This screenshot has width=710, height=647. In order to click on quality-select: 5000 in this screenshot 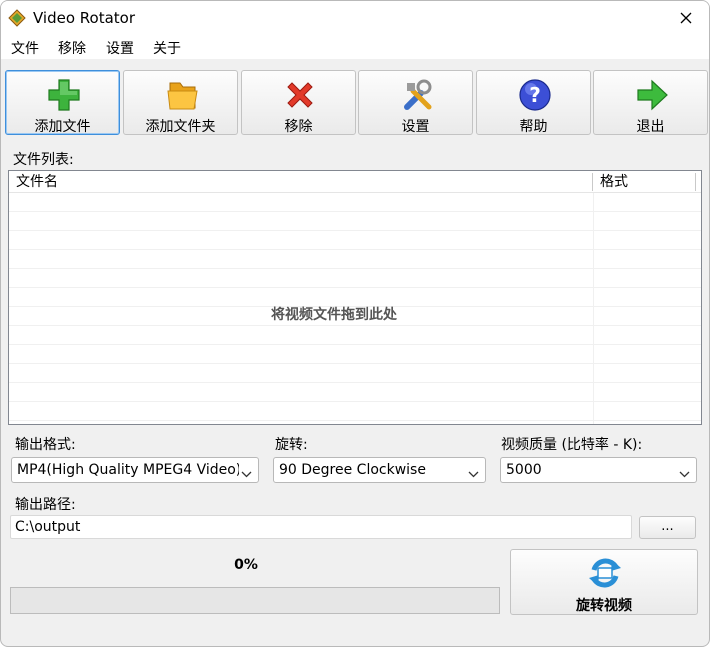, I will do `click(598, 470)`.